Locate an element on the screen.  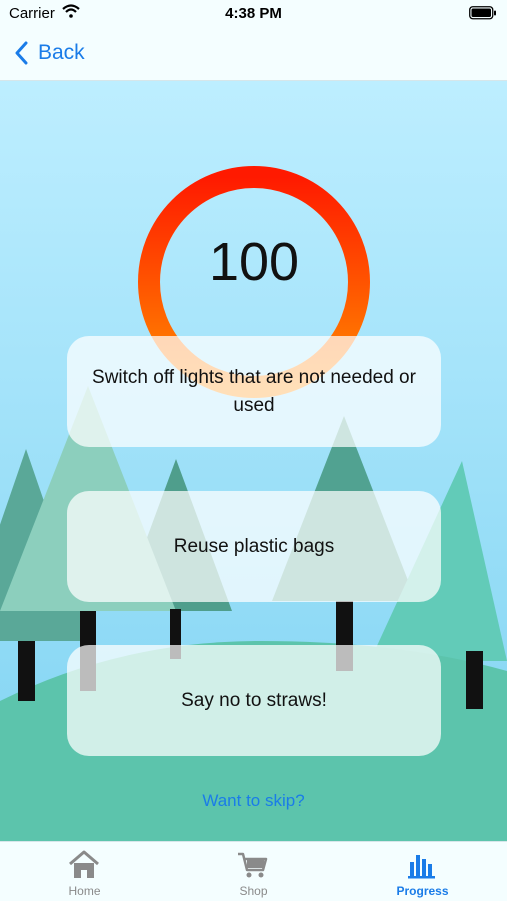
tab-shop: Shop is located at coordinates (253, 871).